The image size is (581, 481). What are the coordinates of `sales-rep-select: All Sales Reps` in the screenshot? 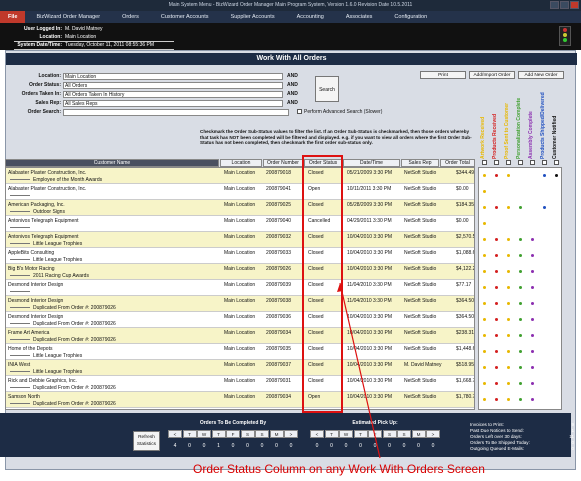 It's located at (173, 103).